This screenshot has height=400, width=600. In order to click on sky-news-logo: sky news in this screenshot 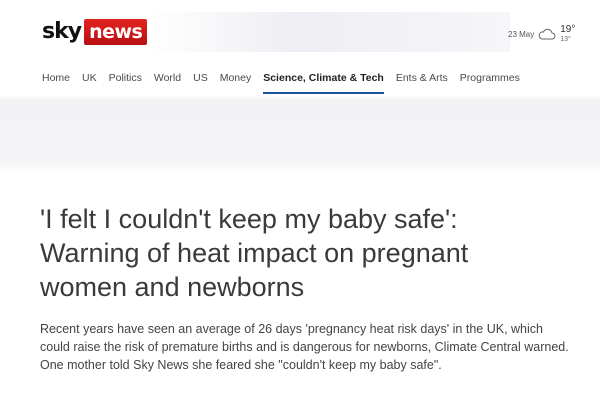, I will do `click(95, 32)`.